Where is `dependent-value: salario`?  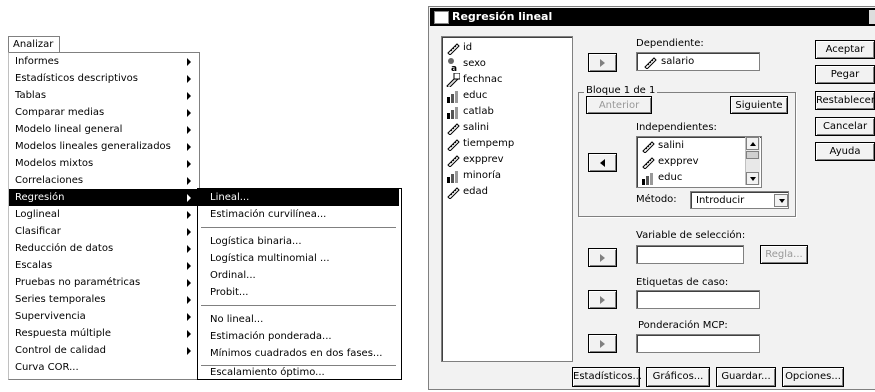 dependent-value: salario is located at coordinates (678, 61).